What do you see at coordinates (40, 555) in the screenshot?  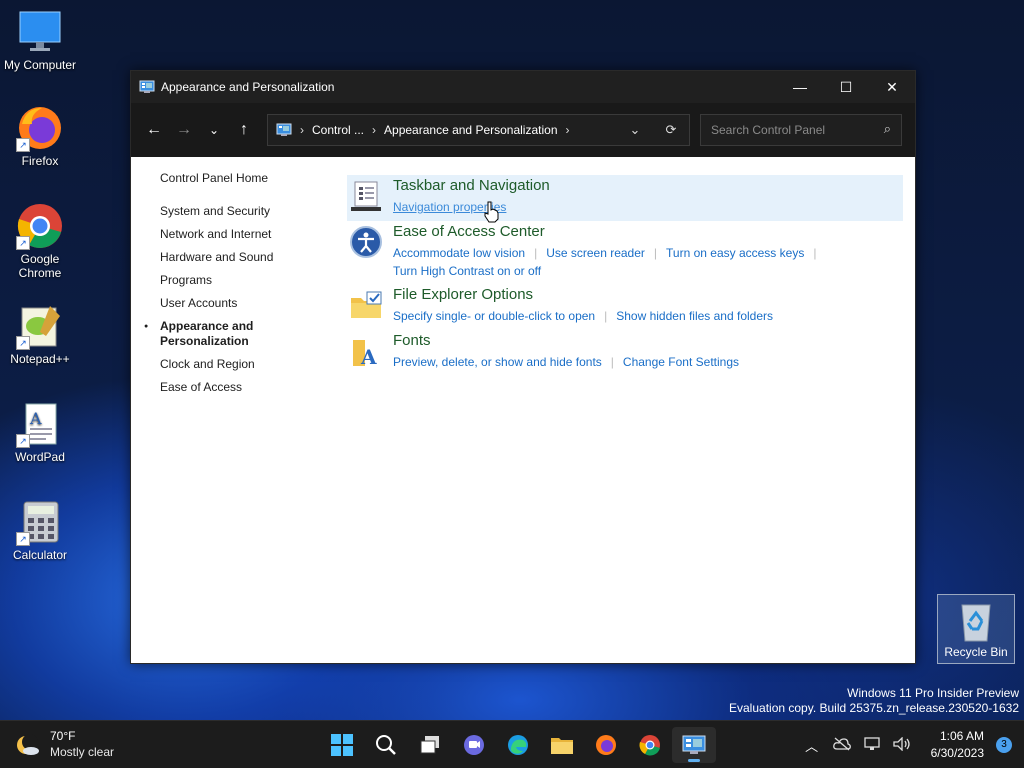 I see `desktop-icon-label: Calculator` at bounding box center [40, 555].